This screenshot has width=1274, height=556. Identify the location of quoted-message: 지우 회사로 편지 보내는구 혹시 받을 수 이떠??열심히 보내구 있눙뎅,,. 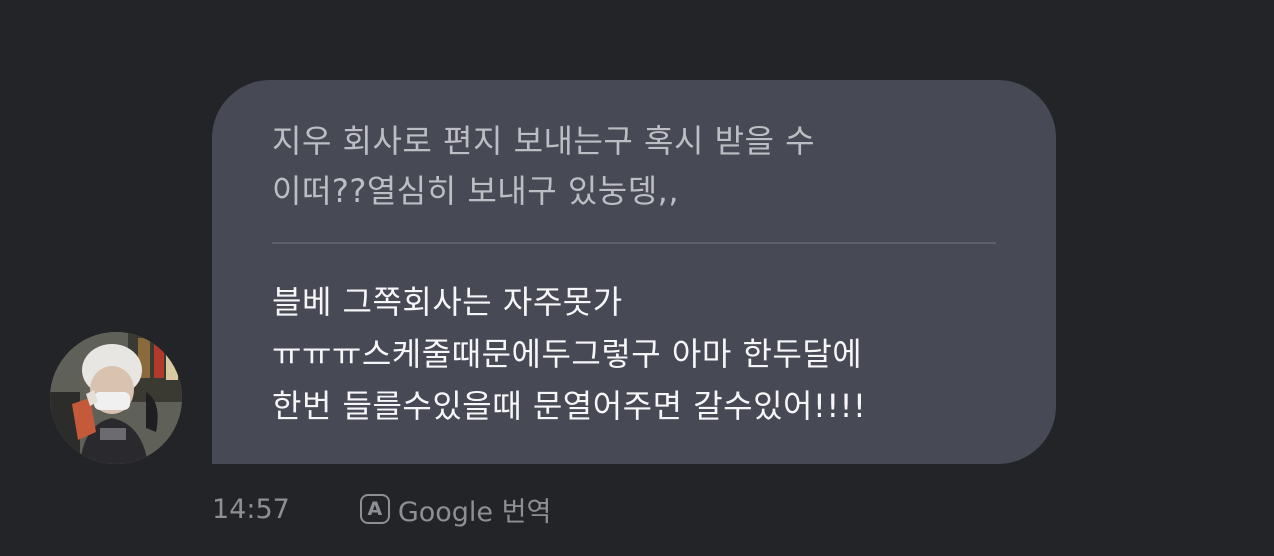
(642, 166).